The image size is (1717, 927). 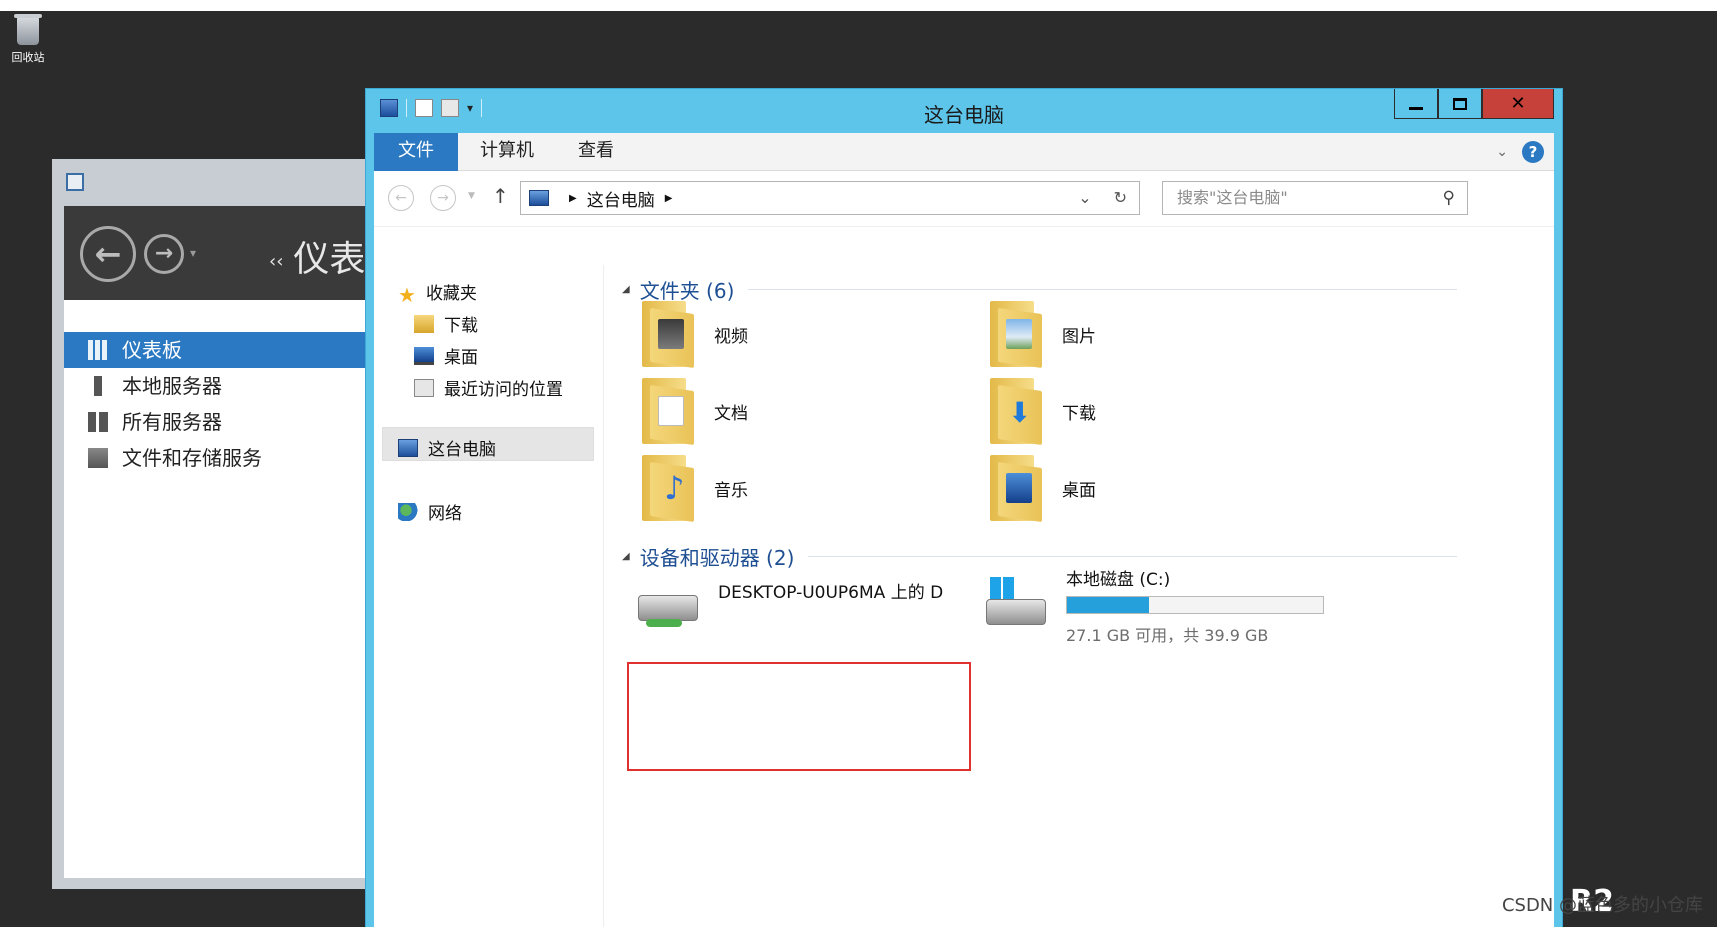 I want to click on explorer-titlebar: ▾ 这台电脑 ✕, so click(x=964, y=111).